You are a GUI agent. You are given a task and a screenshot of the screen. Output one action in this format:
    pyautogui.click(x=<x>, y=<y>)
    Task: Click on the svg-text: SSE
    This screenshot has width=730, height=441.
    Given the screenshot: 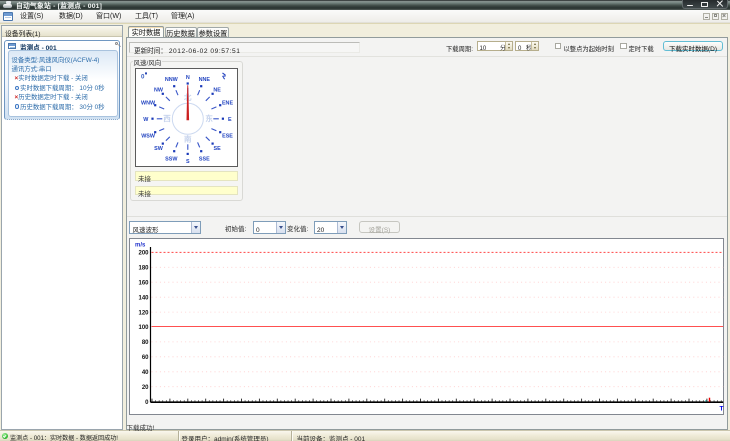 What is the action you would take?
    pyautogui.click(x=203, y=158)
    